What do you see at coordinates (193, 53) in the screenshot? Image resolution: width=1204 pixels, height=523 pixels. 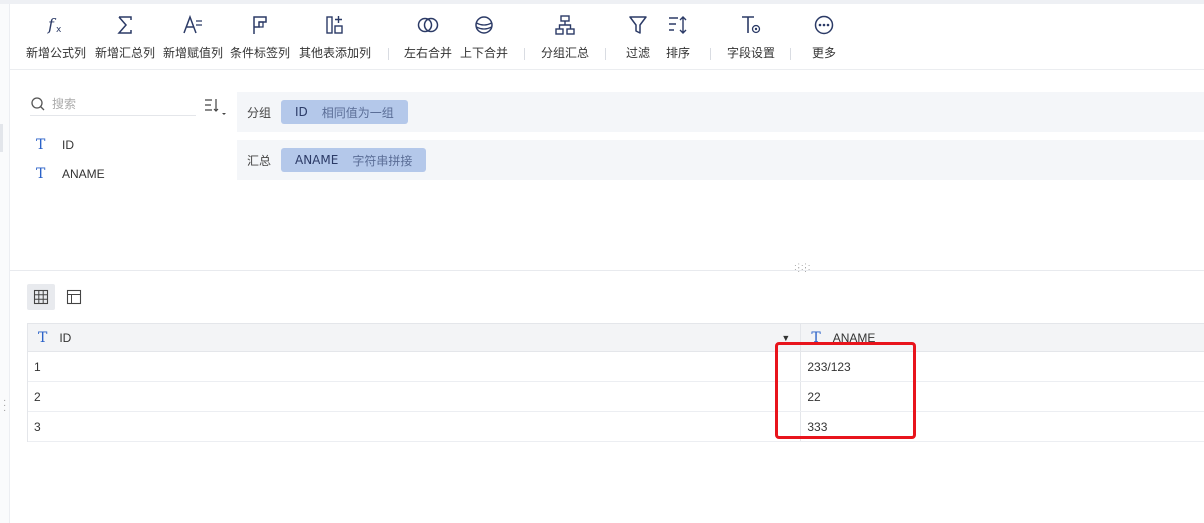 I see `toolbar-label: 新增赋值列` at bounding box center [193, 53].